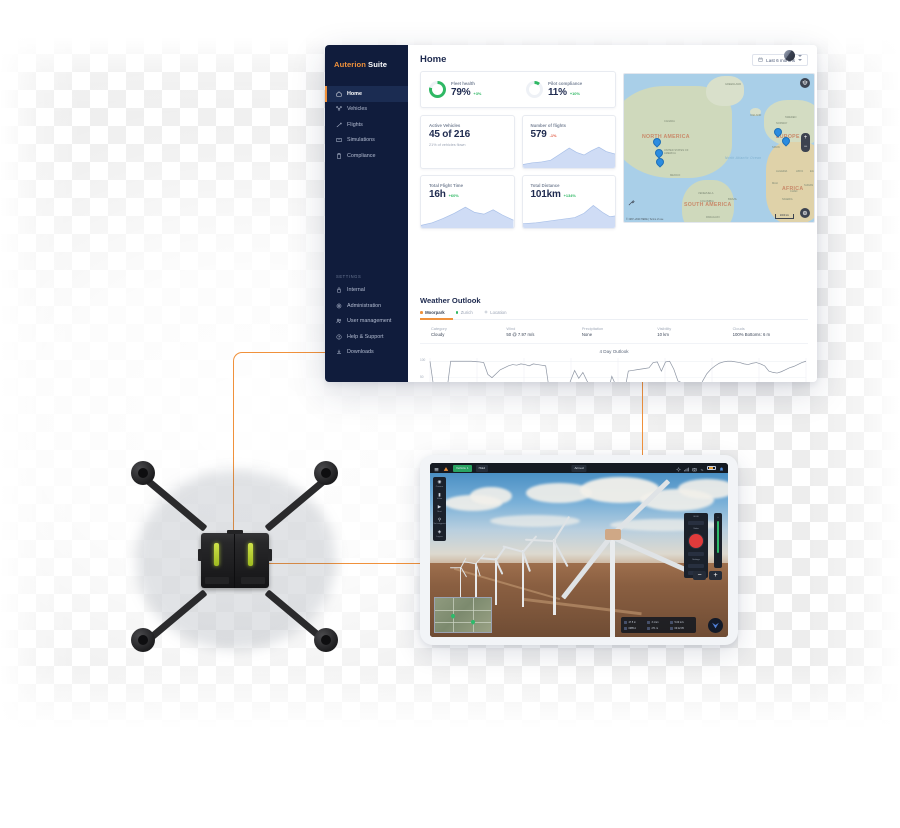 The image size is (900, 828). Describe the element at coordinates (679, 622) in the screenshot. I see `telemetry-value: 5.00 m/s` at that location.